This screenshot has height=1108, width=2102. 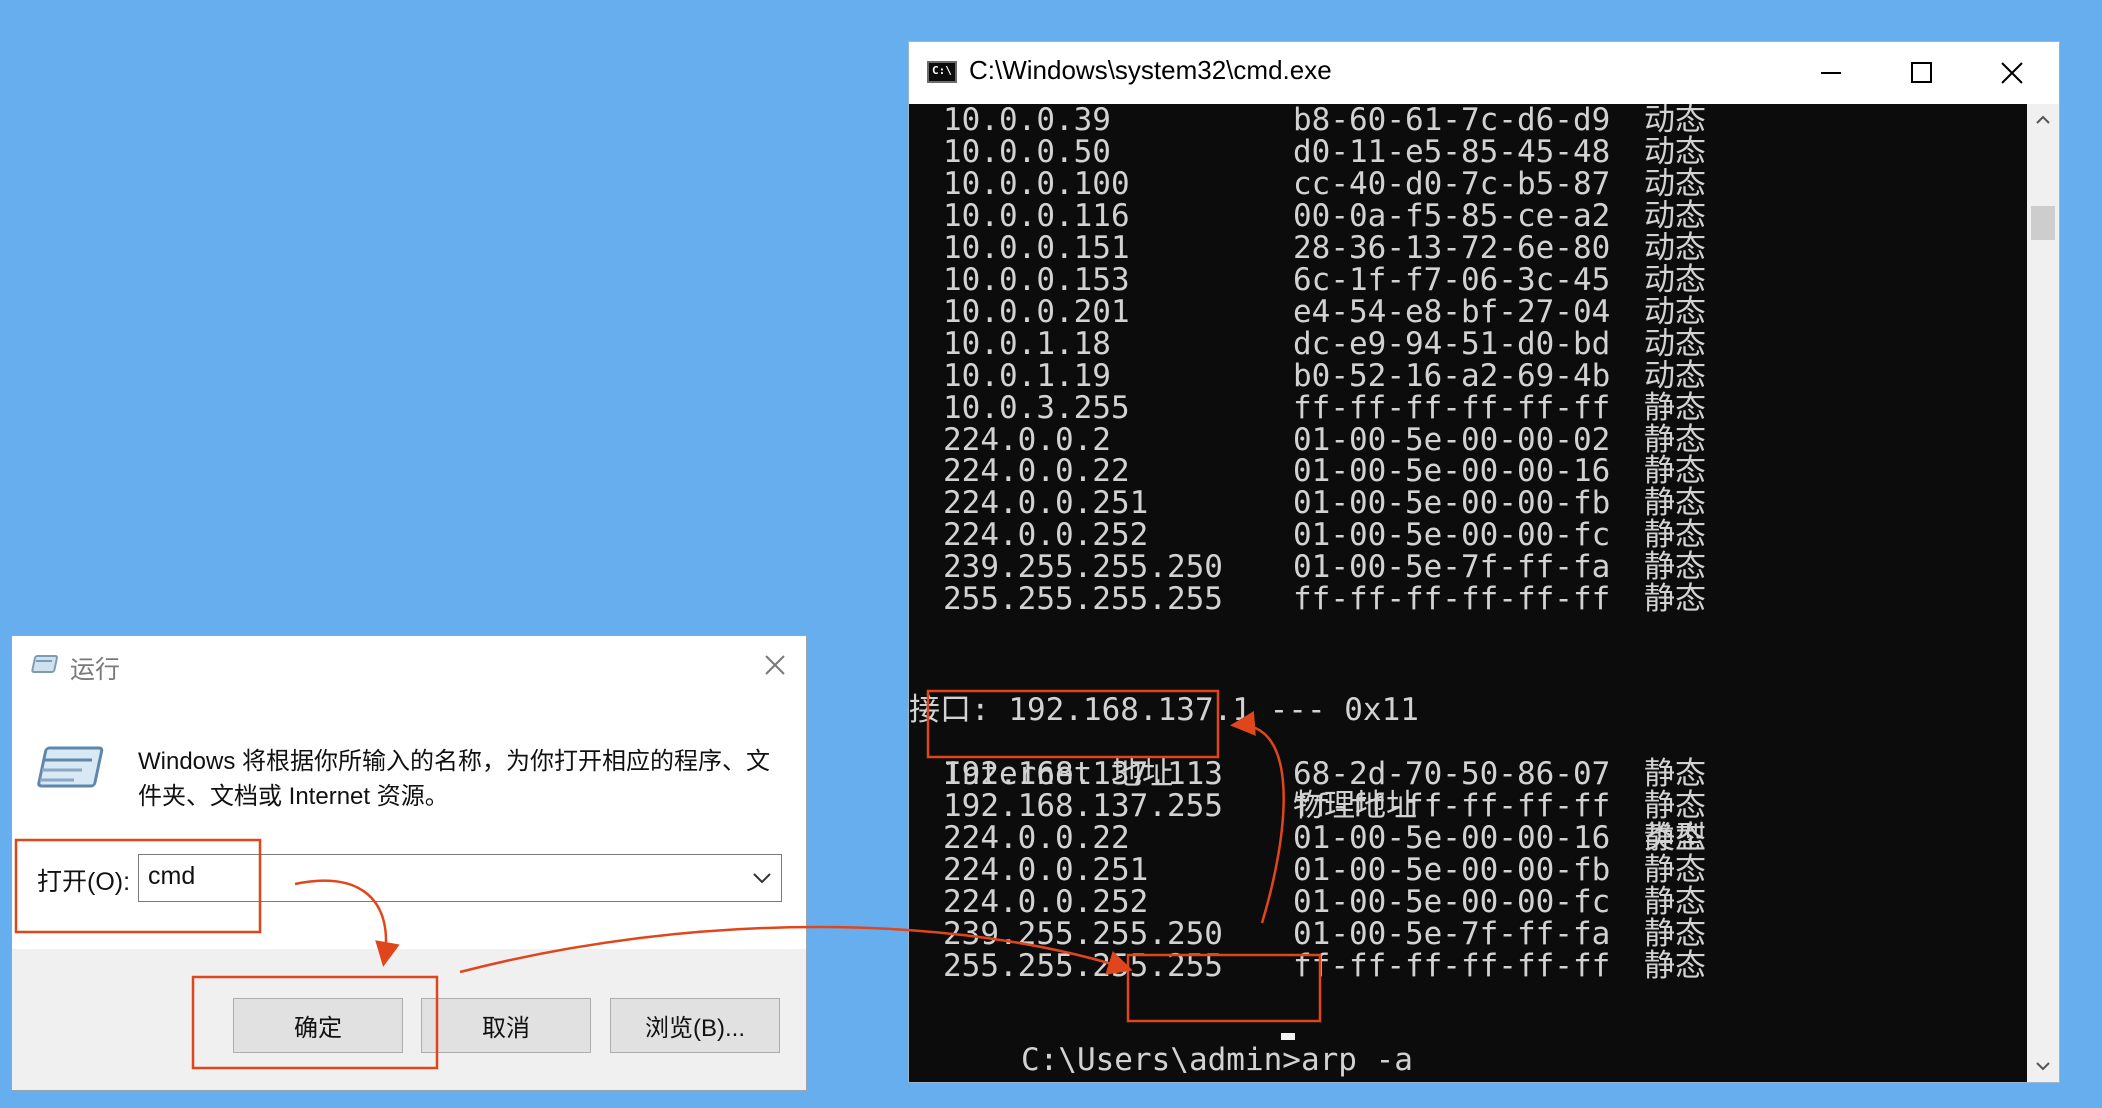 What do you see at coordinates (942, 72) in the screenshot?
I see `console-icon: C:\` at bounding box center [942, 72].